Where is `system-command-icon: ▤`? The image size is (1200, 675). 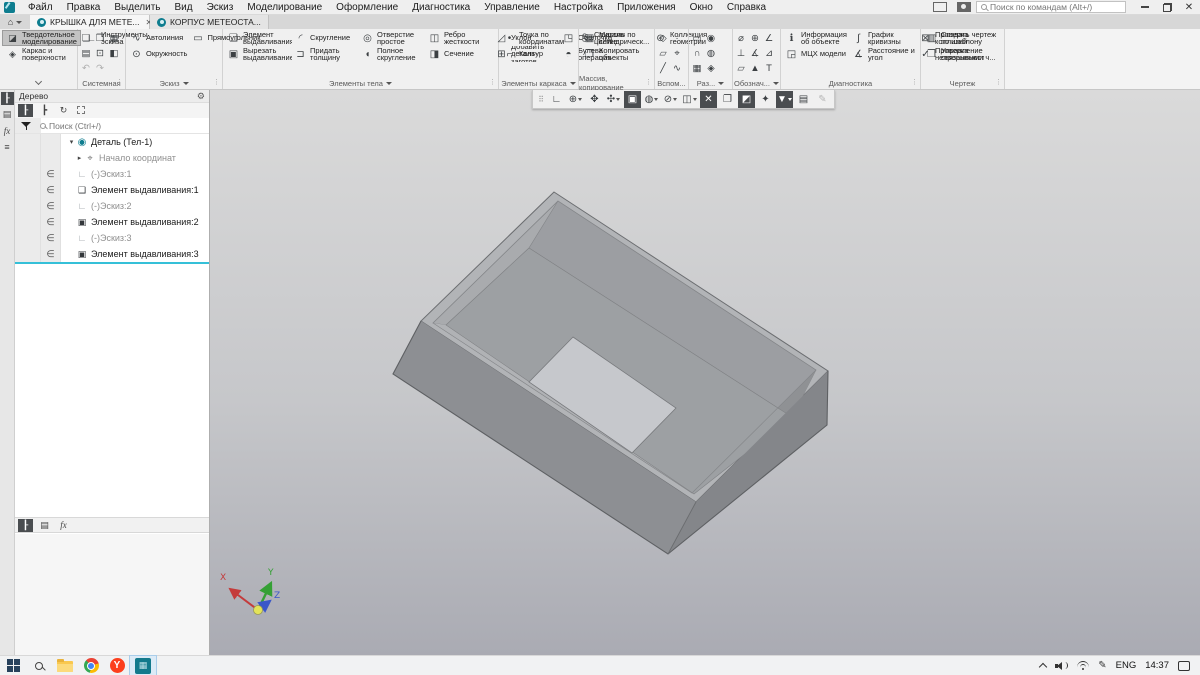 system-command-icon: ▤ is located at coordinates (86, 53).